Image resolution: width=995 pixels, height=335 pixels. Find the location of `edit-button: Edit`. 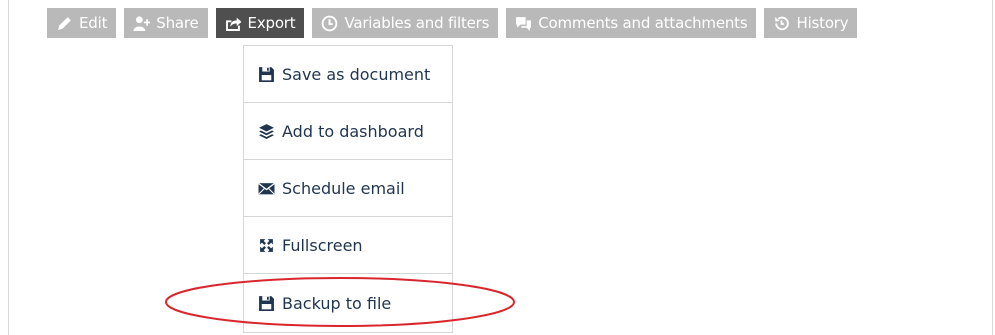

edit-button: Edit is located at coordinates (82, 23).